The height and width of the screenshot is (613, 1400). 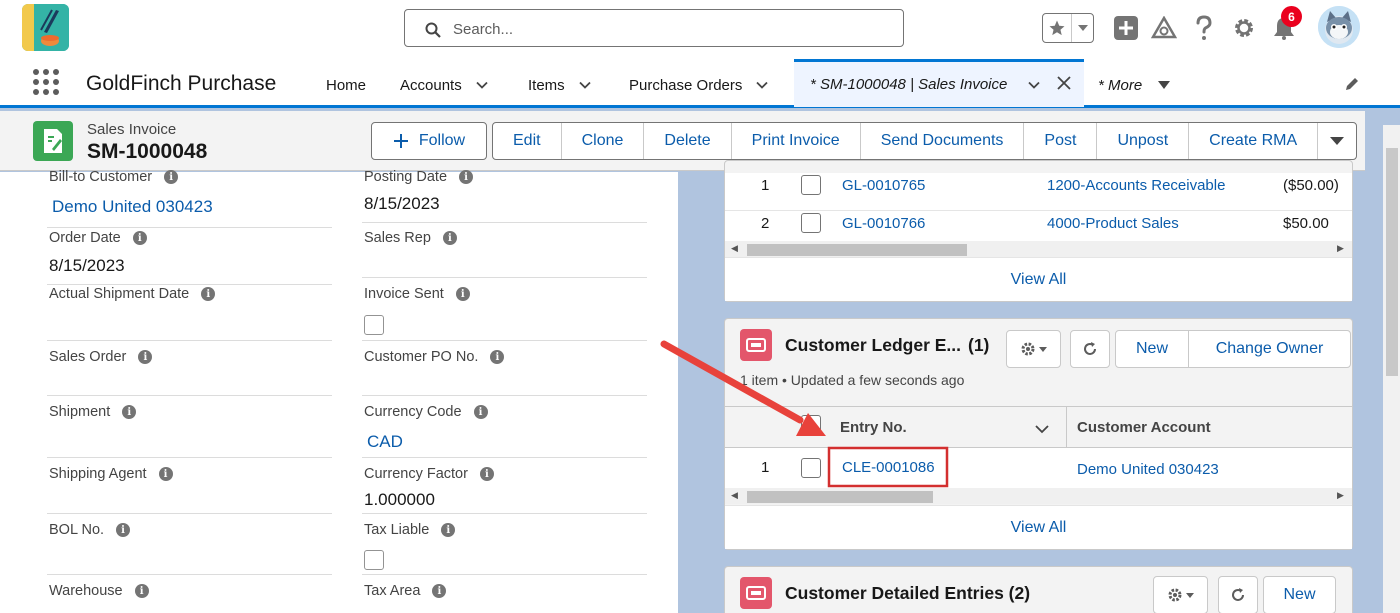 I want to click on annotation-arrow-shaft, so click(x=732, y=382).